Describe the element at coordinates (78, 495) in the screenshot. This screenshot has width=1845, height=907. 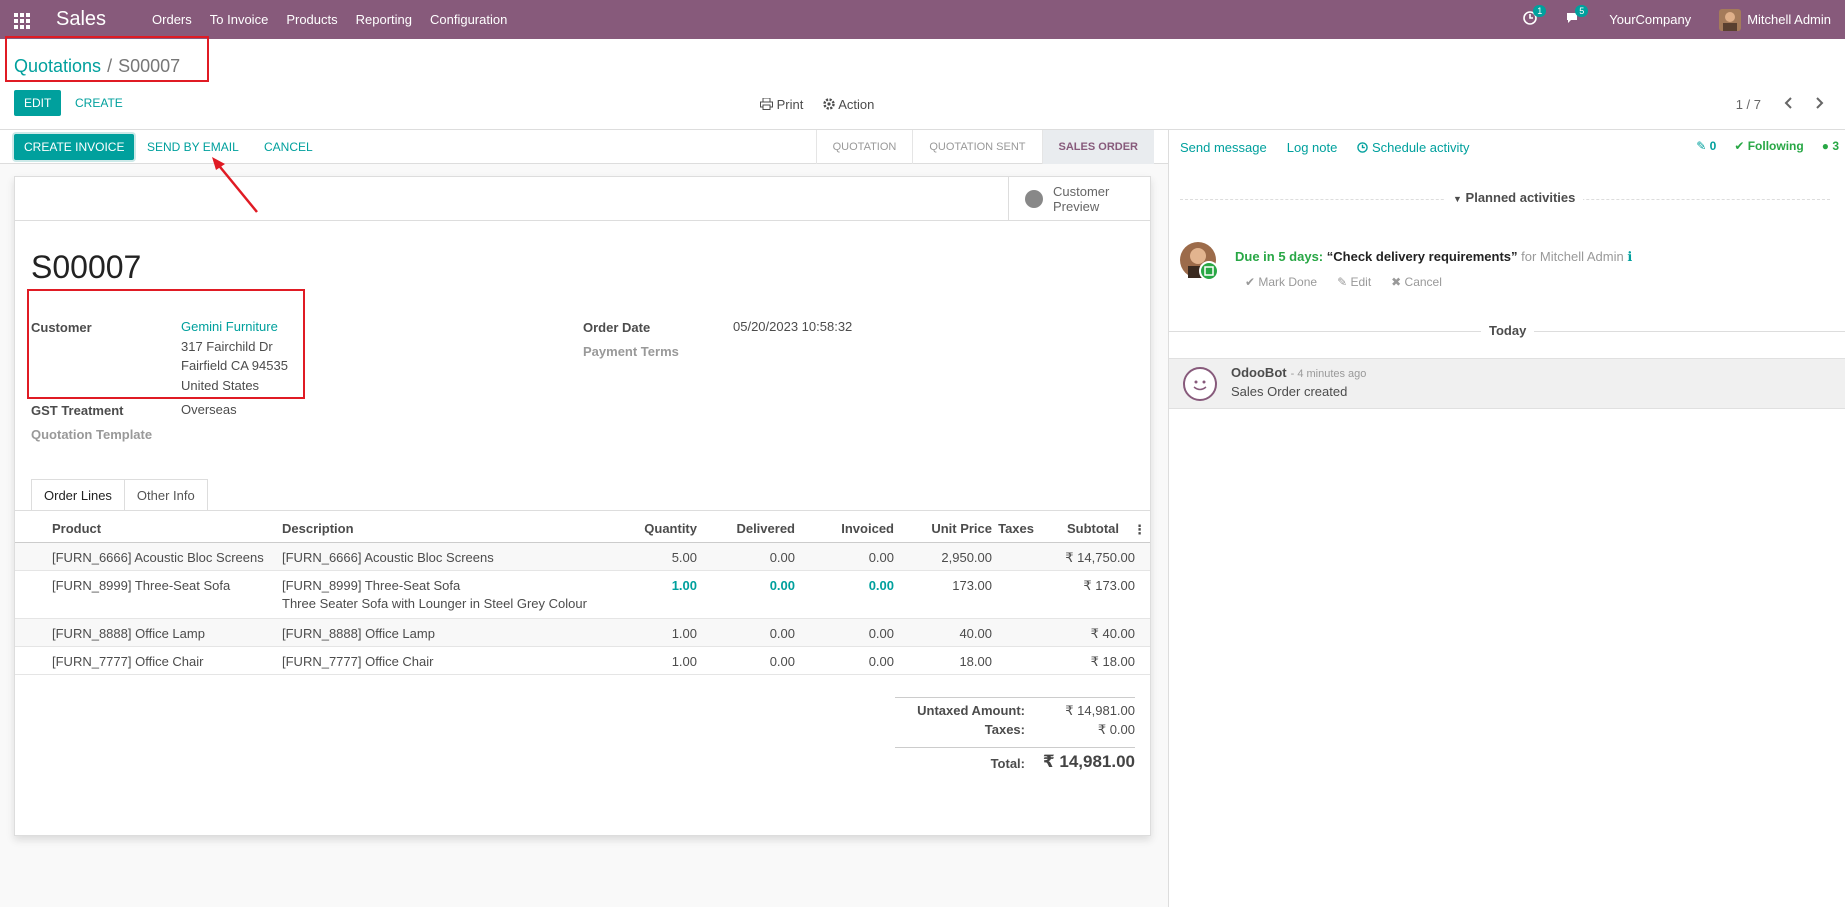
I see `tab-order-lines: Order Lines` at that location.